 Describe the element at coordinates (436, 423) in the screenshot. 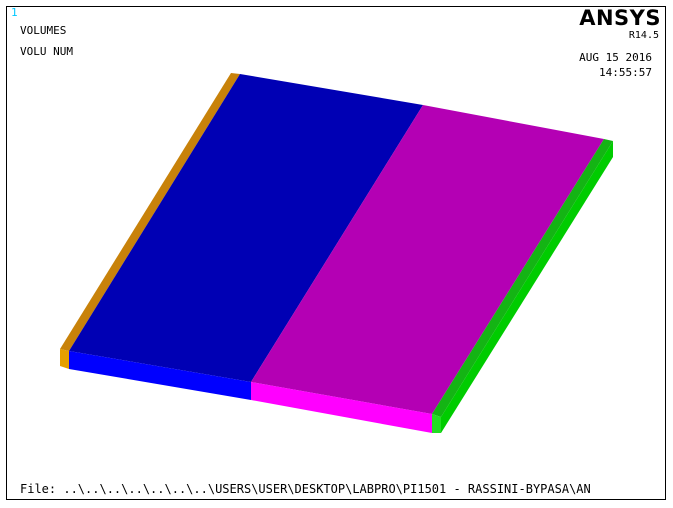

I see `volume-right-edge-front` at that location.